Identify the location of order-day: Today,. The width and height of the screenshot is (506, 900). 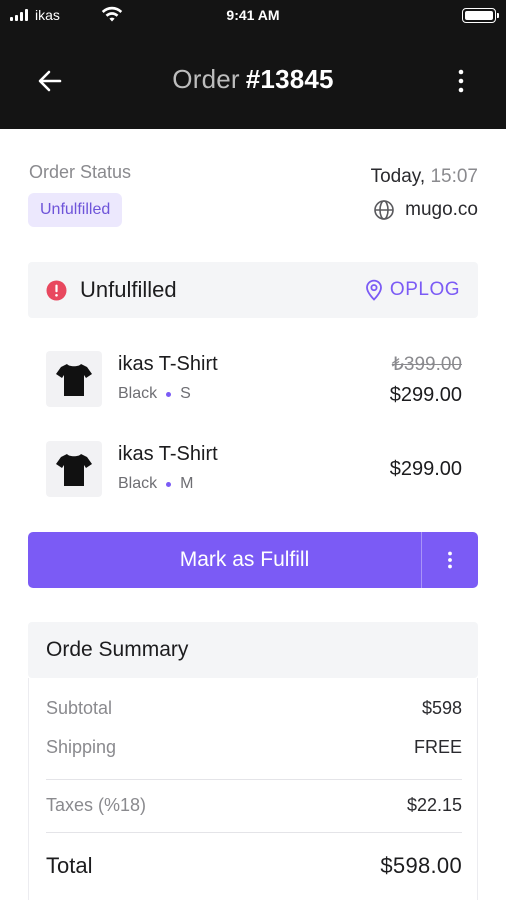
(398, 176).